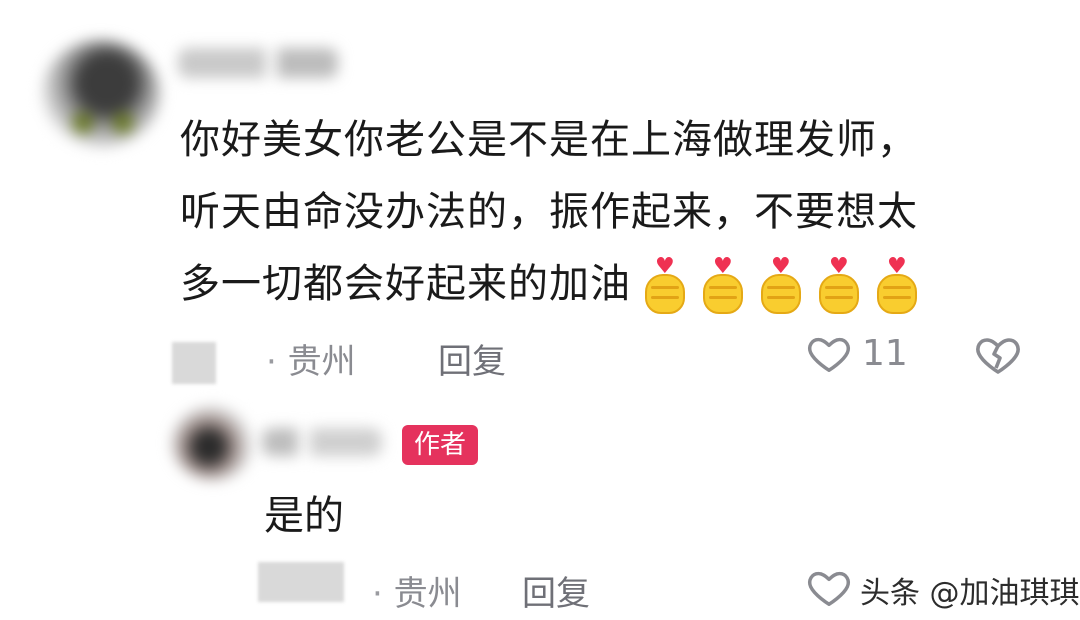  What do you see at coordinates (440, 445) in the screenshot?
I see `author-badge: 作者` at bounding box center [440, 445].